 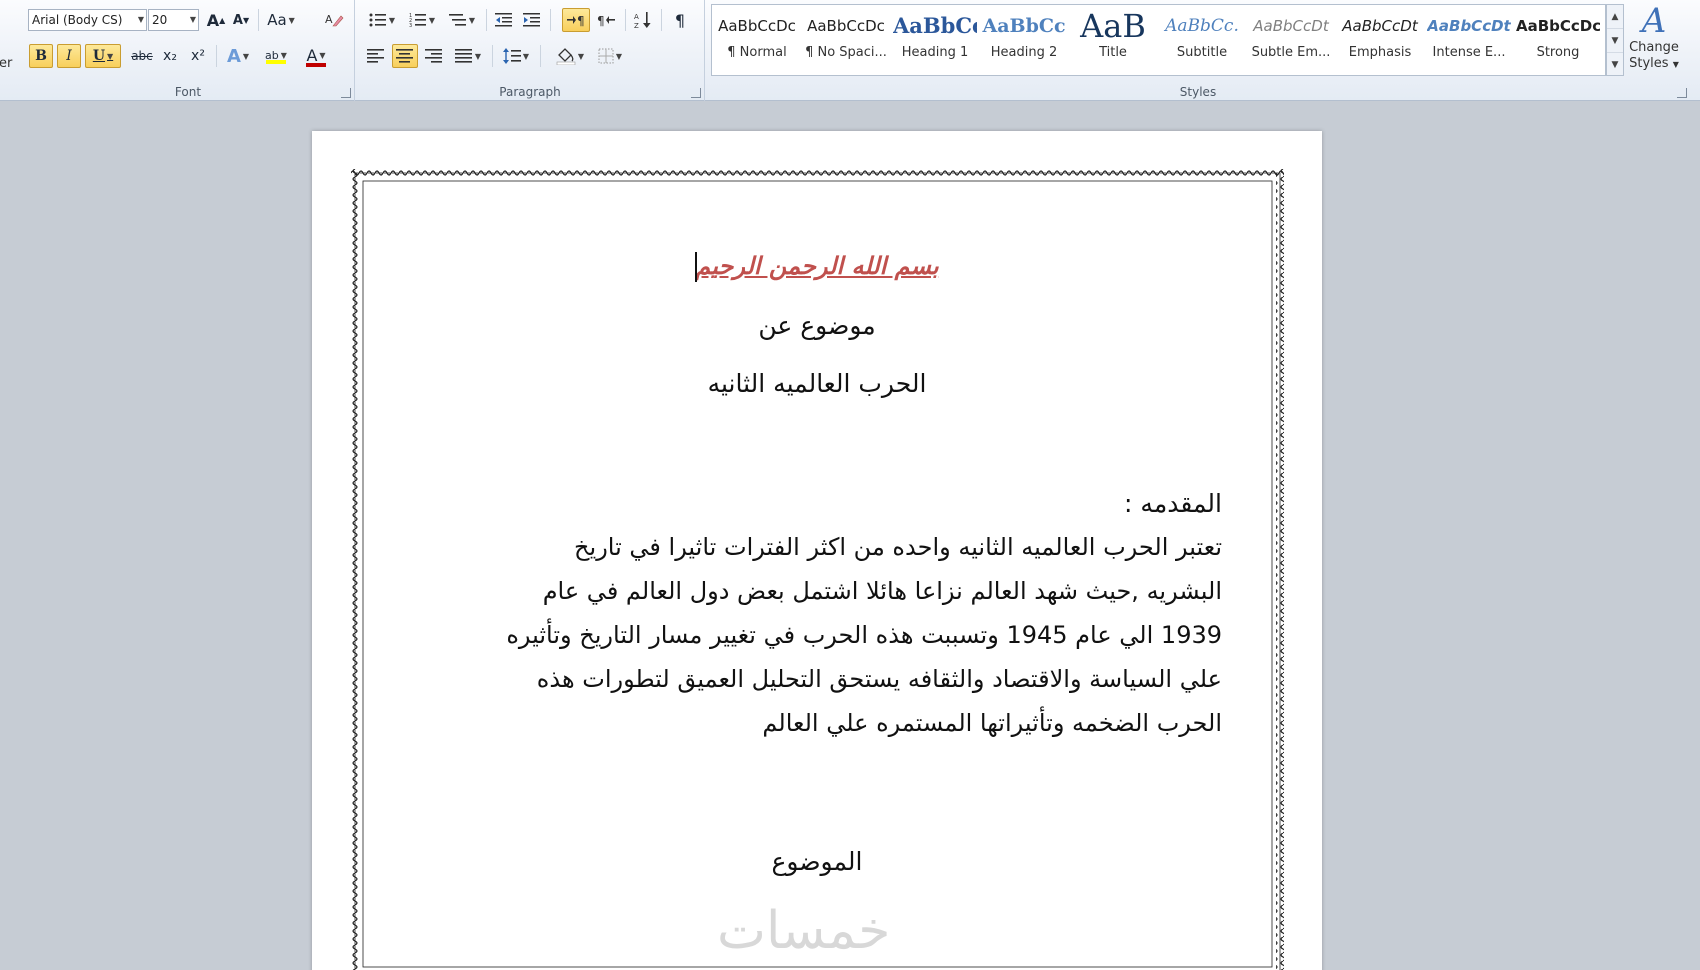 I want to click on bullets-icon, so click(x=377, y=20).